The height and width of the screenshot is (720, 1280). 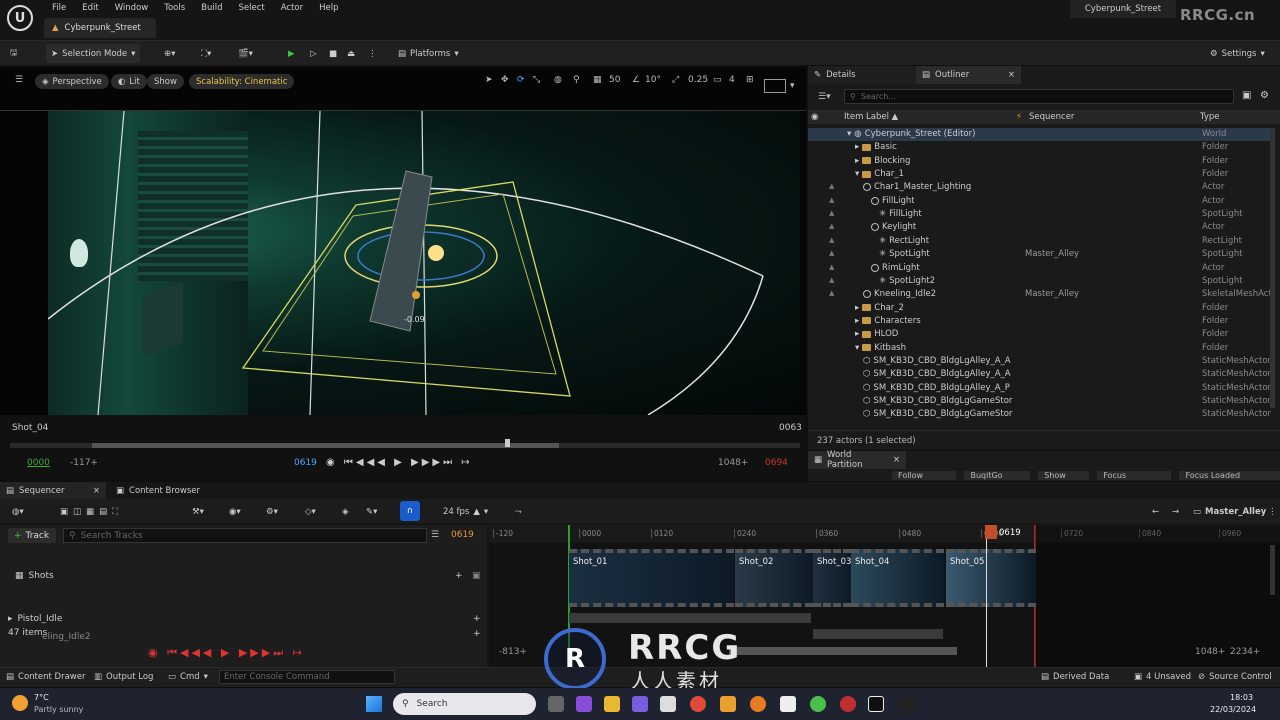 I want to click on camera-speed-icon: ▭, so click(x=717, y=80).